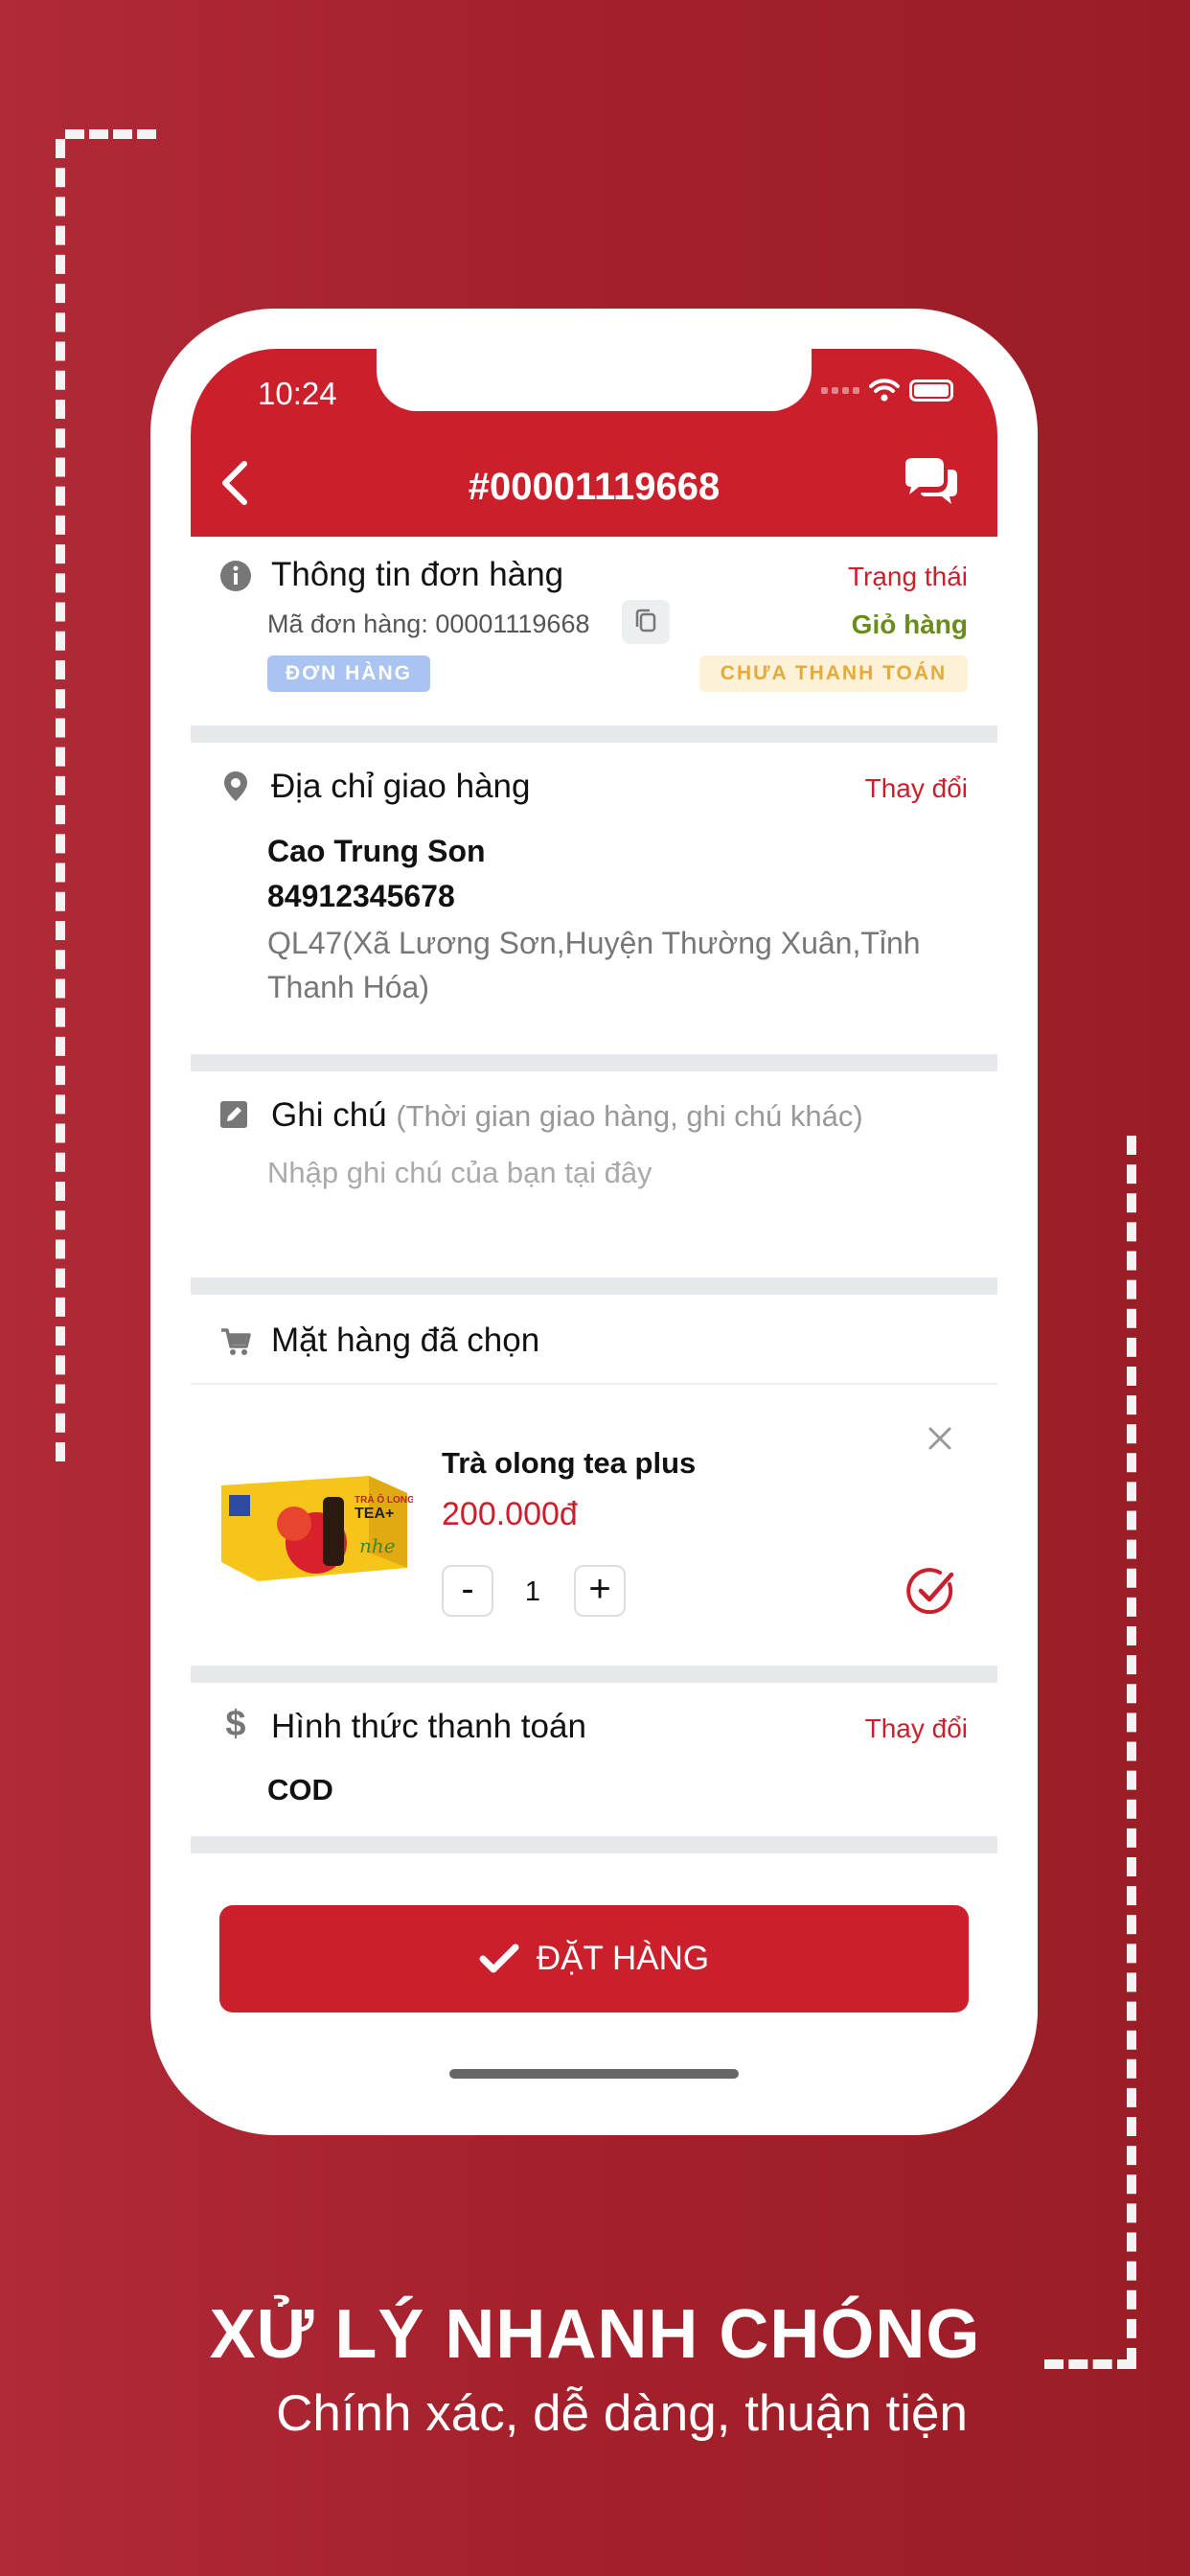 The width and height of the screenshot is (1190, 2576). Describe the element at coordinates (384, 1499) in the screenshot. I see `svg-text: TRÀ Ô LONG` at that location.